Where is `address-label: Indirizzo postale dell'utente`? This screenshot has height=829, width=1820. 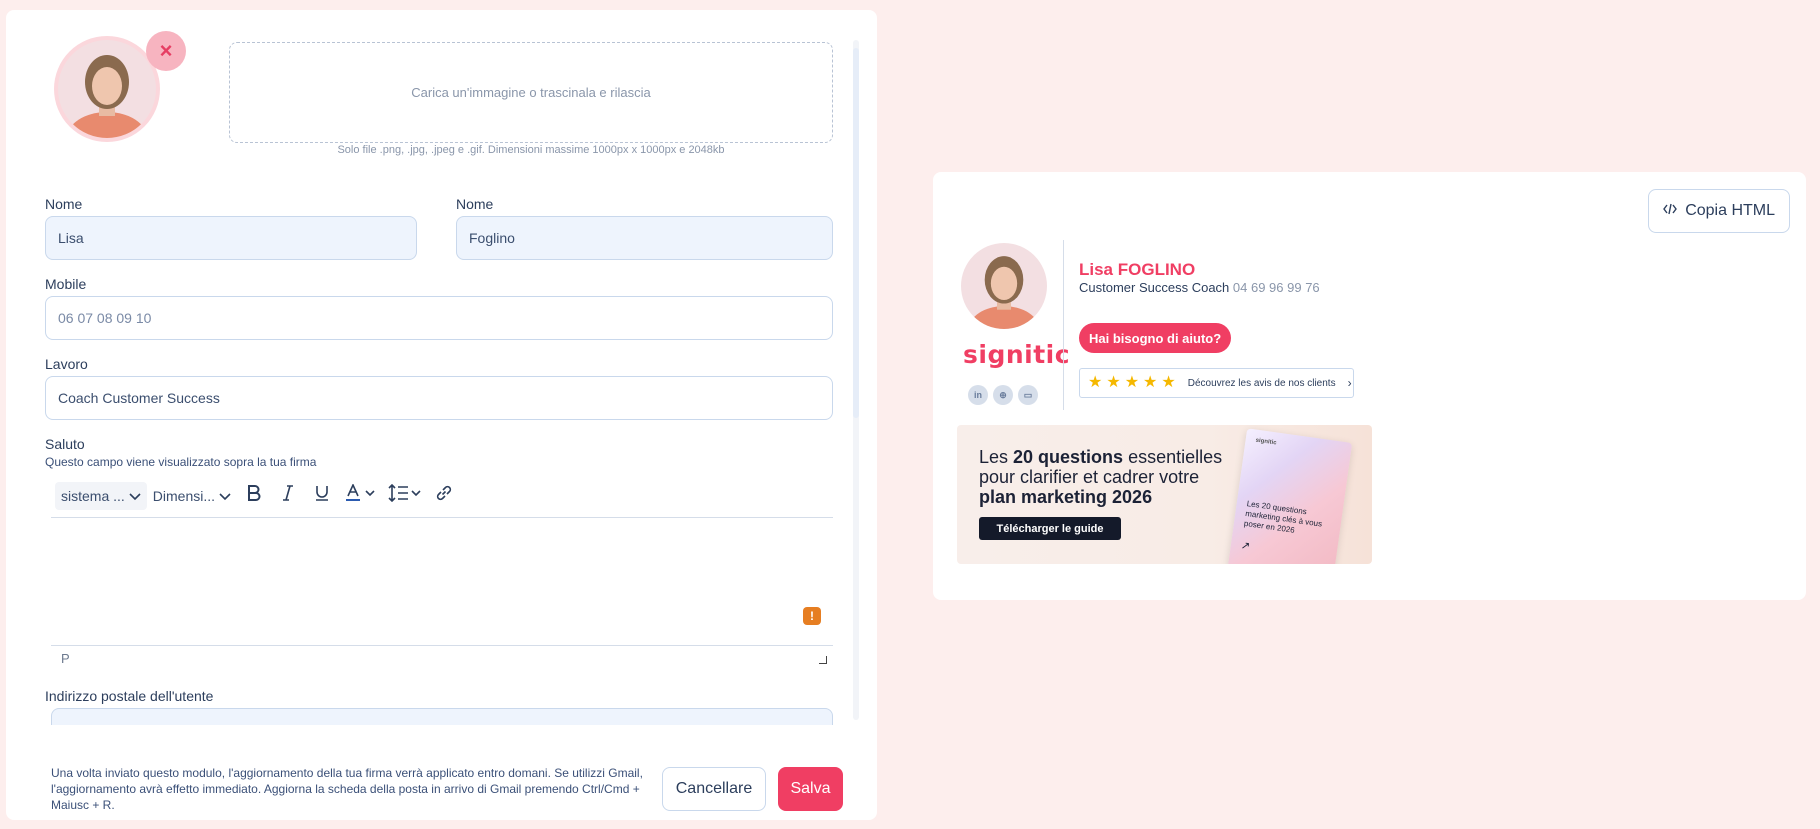
address-label: Indirizzo postale dell'utente is located at coordinates (129, 696).